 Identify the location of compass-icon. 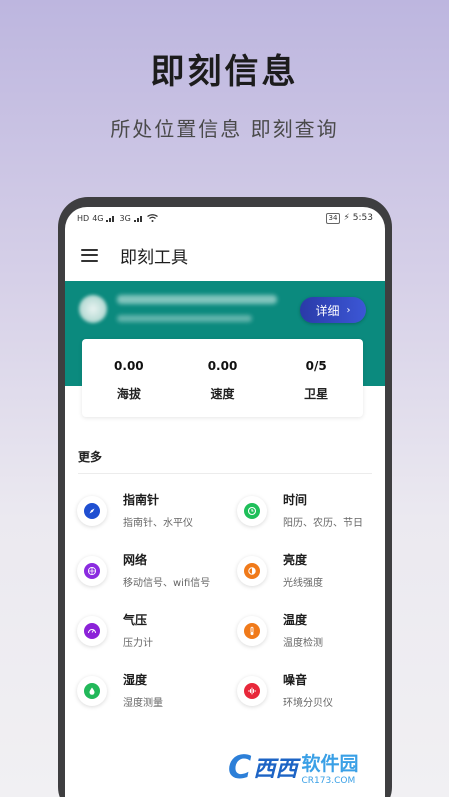
(92, 511).